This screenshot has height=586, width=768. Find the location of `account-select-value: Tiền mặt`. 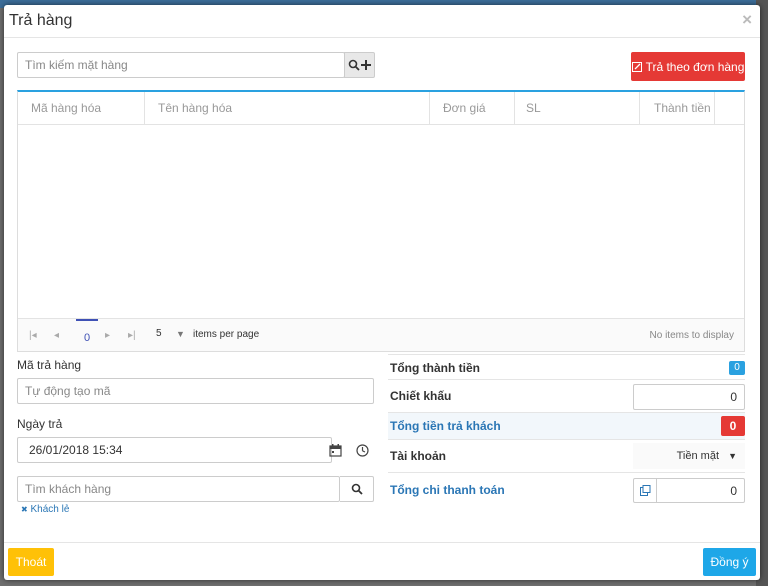

account-select-value: Tiền mặt is located at coordinates (698, 456).